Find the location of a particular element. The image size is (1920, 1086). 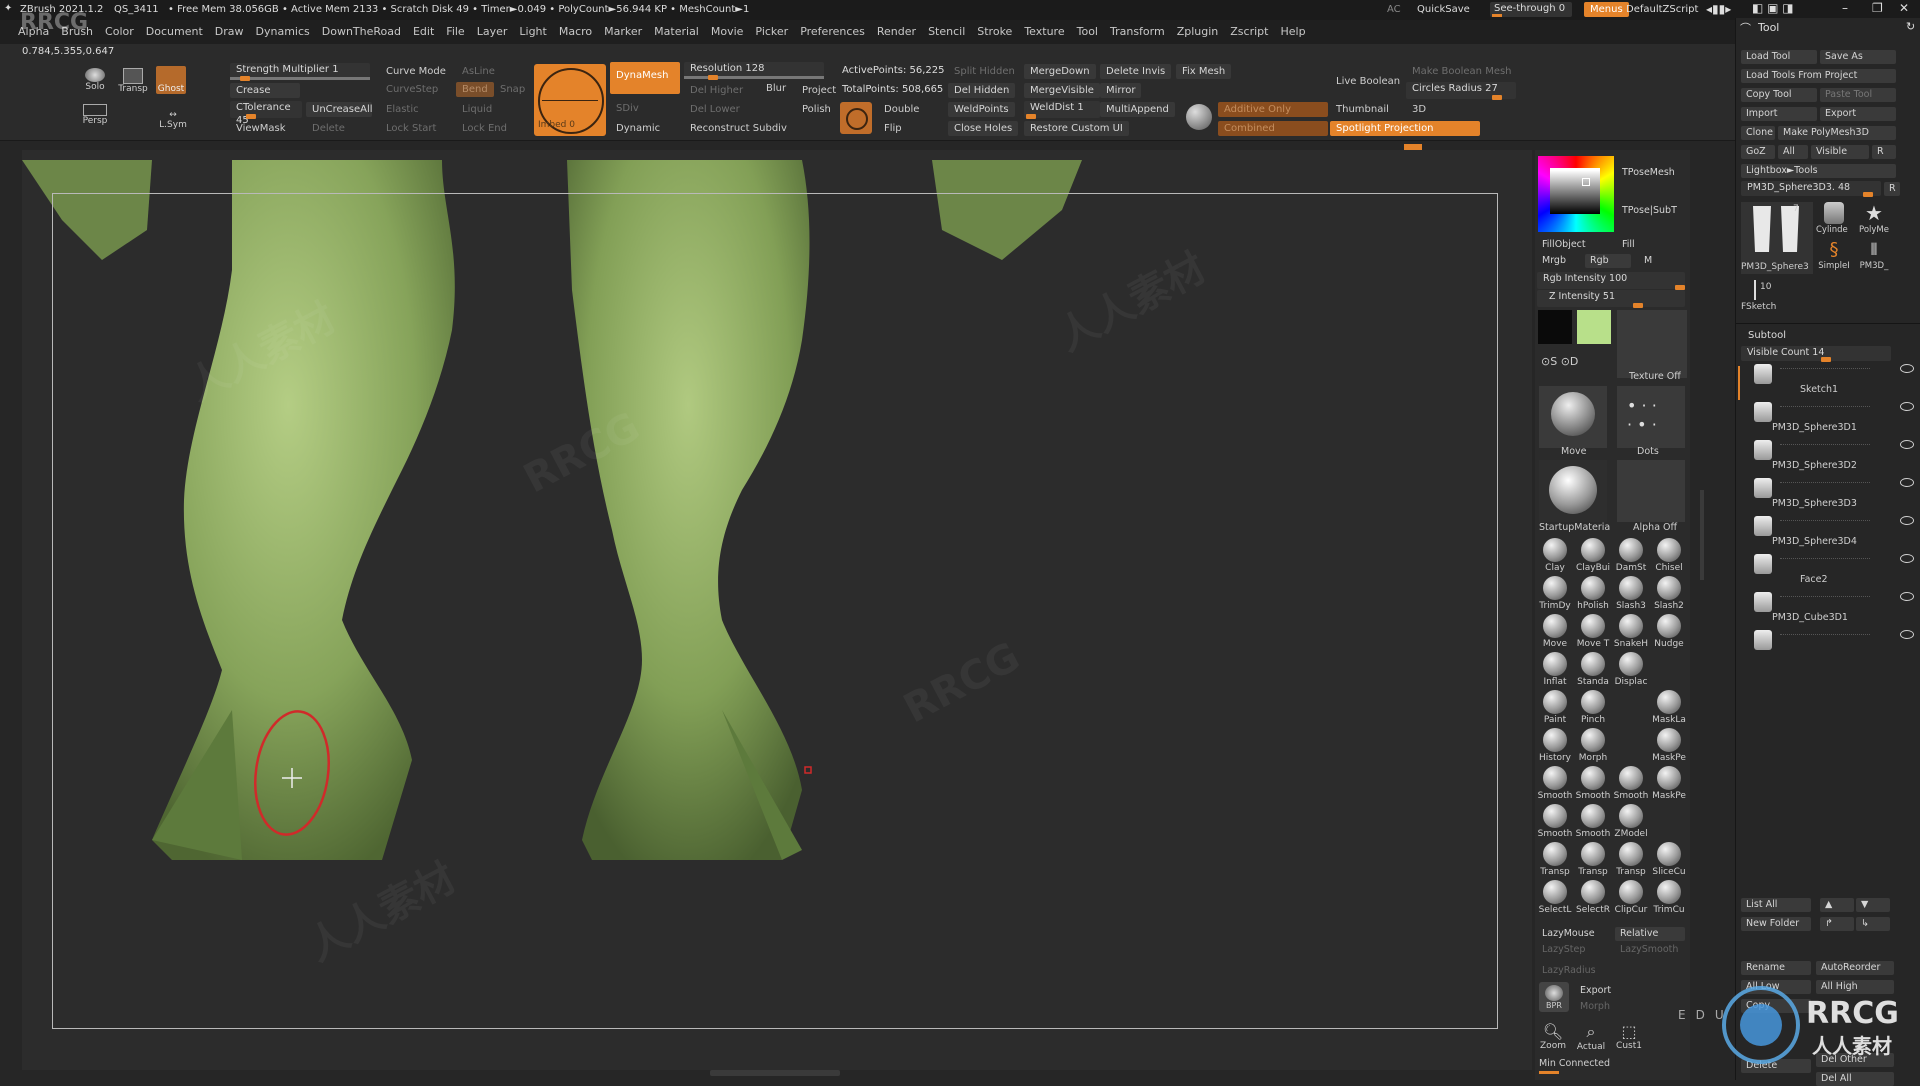

menu-item: Dynamics is located at coordinates (283, 32).